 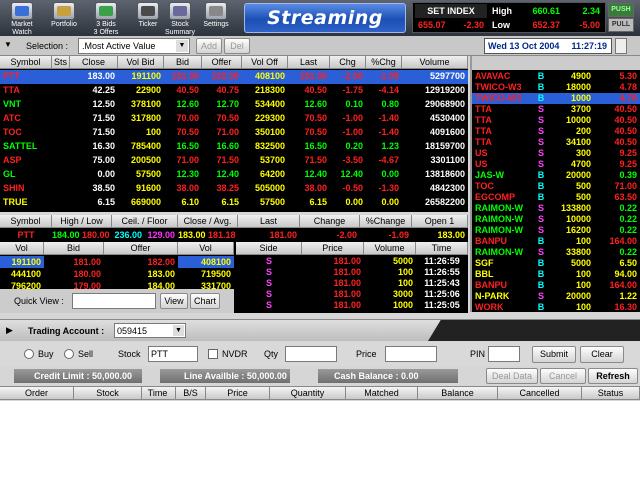 I want to click on cancel-button: Cancel, so click(x=563, y=376).